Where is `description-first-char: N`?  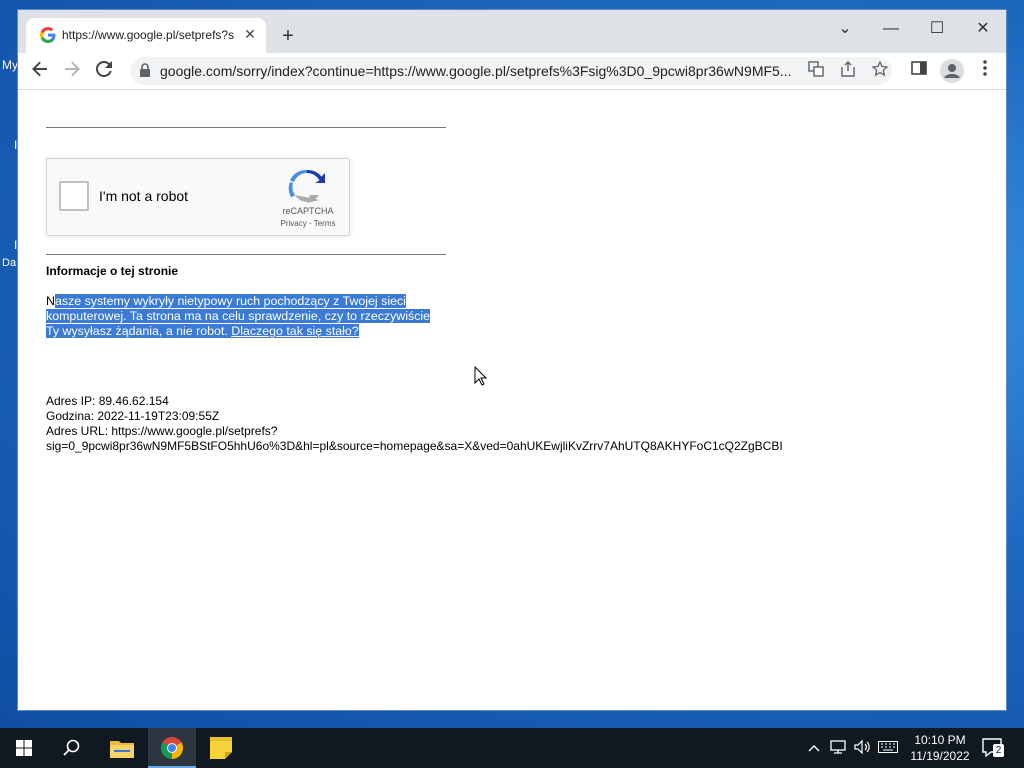
description-first-char: N is located at coordinates (50, 301).